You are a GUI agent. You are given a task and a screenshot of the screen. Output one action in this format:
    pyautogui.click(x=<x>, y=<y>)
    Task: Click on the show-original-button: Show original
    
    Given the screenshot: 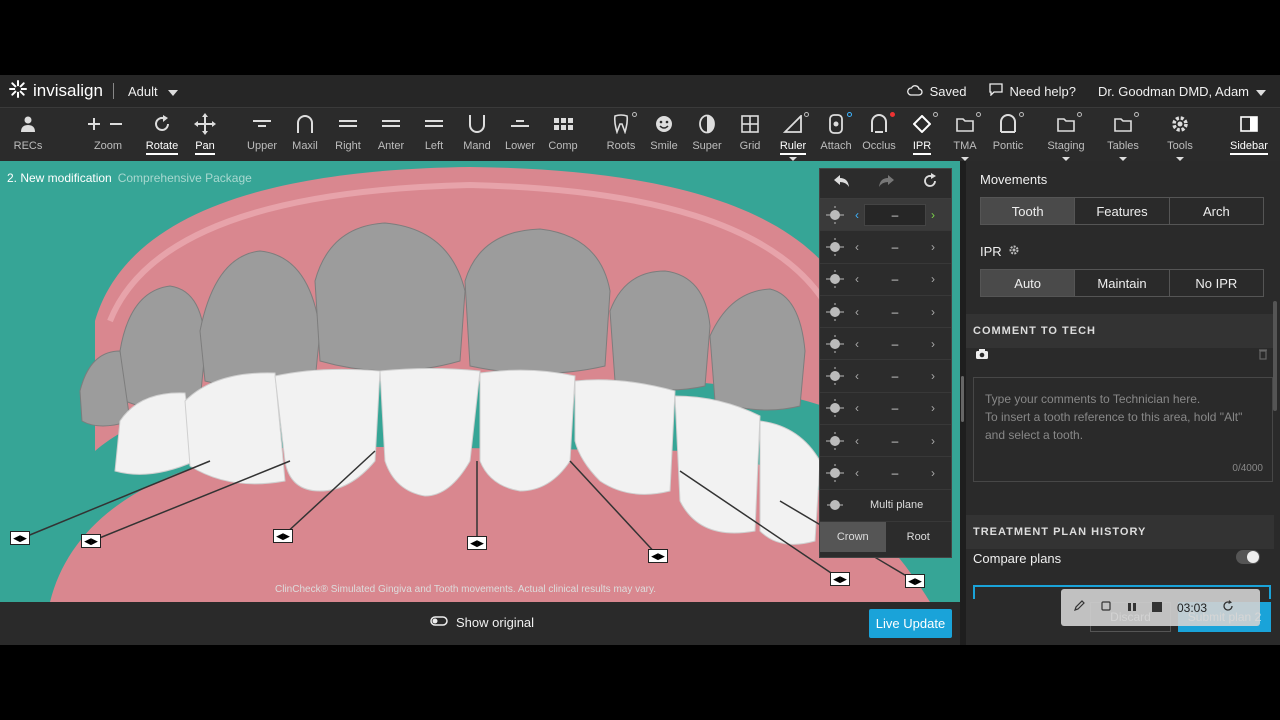 What is the action you would take?
    pyautogui.click(x=482, y=622)
    